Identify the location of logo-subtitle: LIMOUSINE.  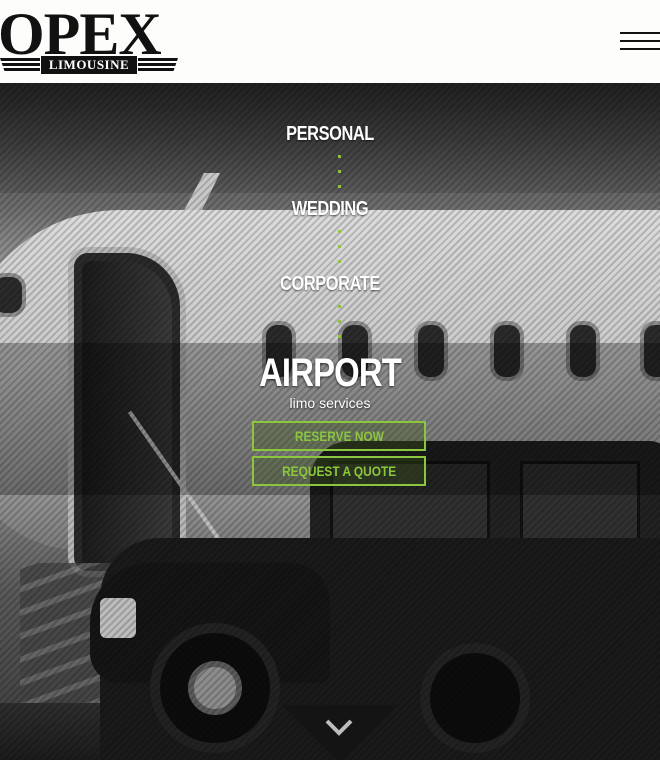
(89, 65).